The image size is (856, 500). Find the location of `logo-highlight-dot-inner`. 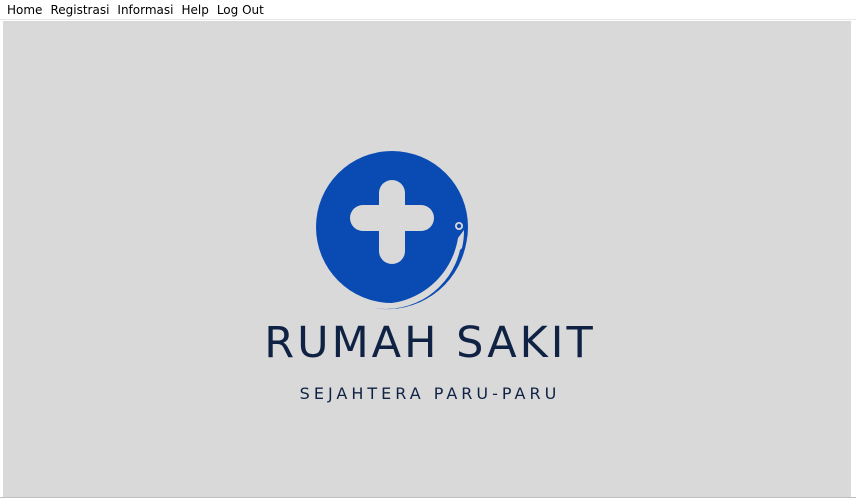

logo-highlight-dot-inner is located at coordinates (459, 226).